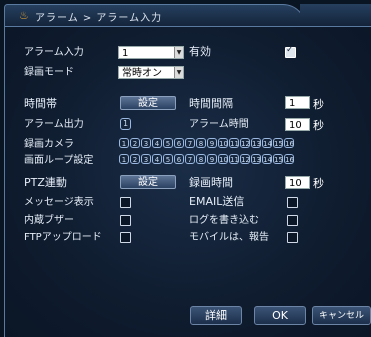  I want to click on screen-loop-channel-1: 1, so click(124, 159).